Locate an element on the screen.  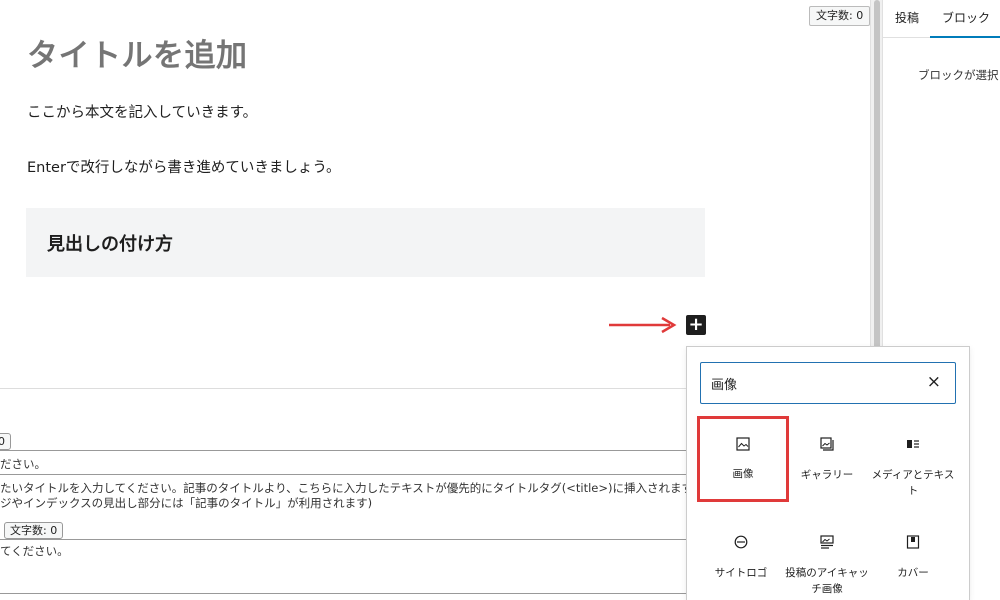
close-icon: × is located at coordinates (934, 382).